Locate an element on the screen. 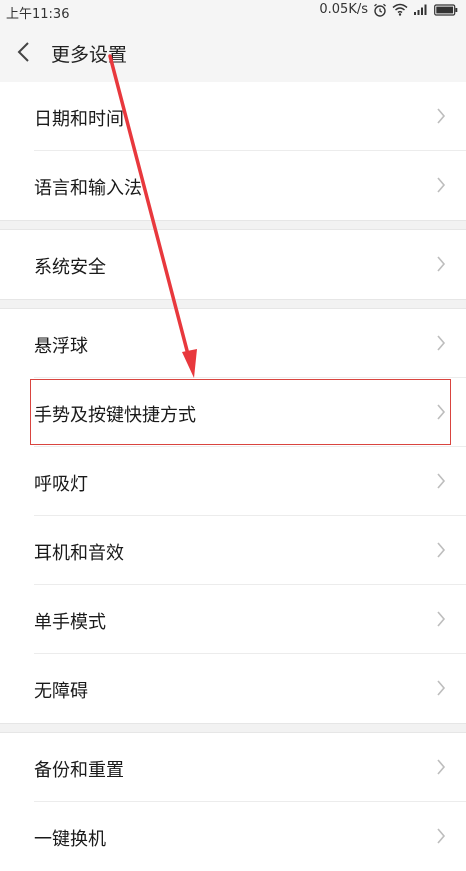  battery-icon is located at coordinates (446, 9).